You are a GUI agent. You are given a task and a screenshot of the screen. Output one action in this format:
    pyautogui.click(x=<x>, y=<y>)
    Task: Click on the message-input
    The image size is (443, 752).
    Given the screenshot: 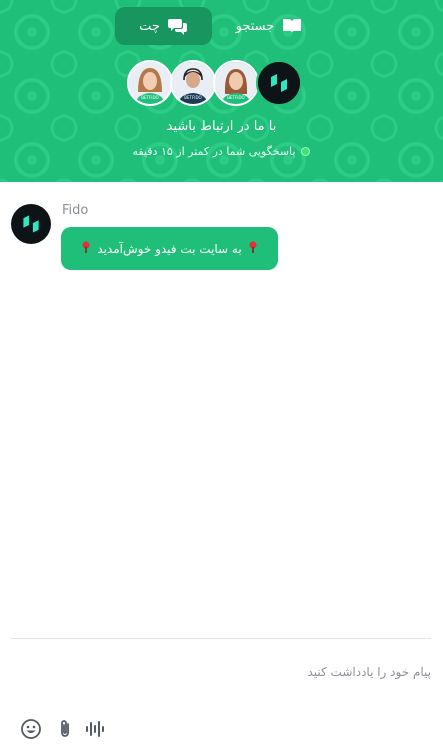 What is the action you would take?
    pyautogui.click(x=221, y=672)
    